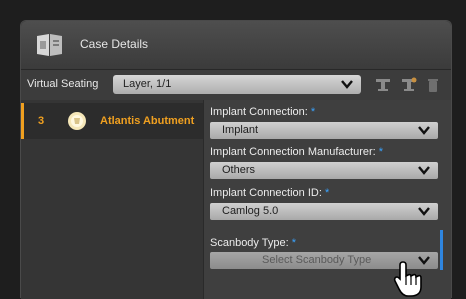 This screenshot has width=466, height=299. I want to click on layer-edit-icon, so click(409, 85).